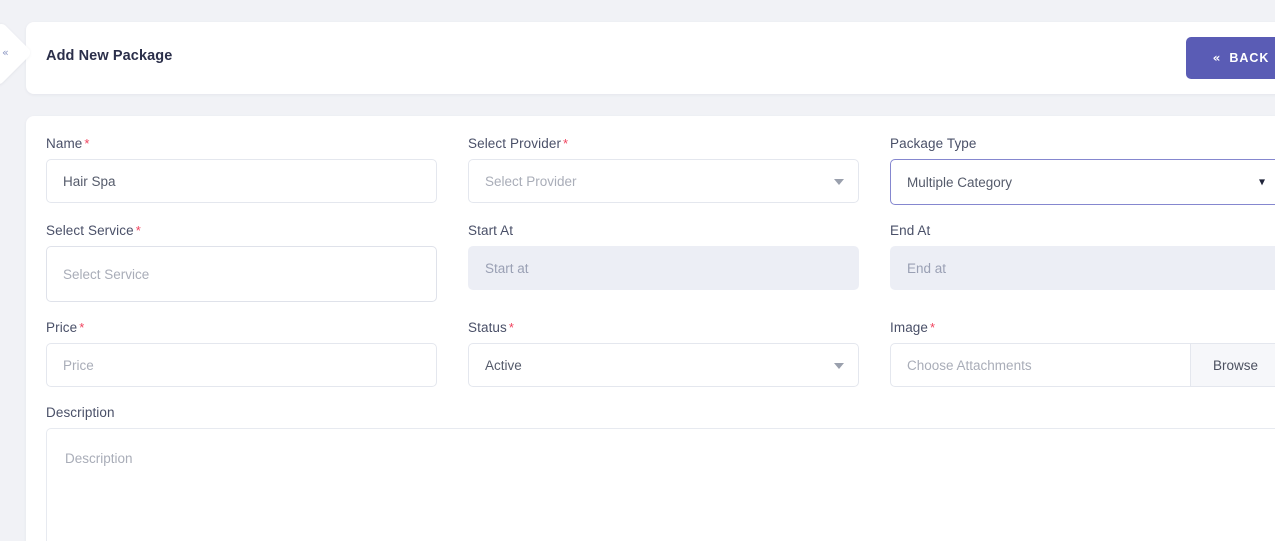  I want to click on label-package-type: Package Type, so click(933, 143).